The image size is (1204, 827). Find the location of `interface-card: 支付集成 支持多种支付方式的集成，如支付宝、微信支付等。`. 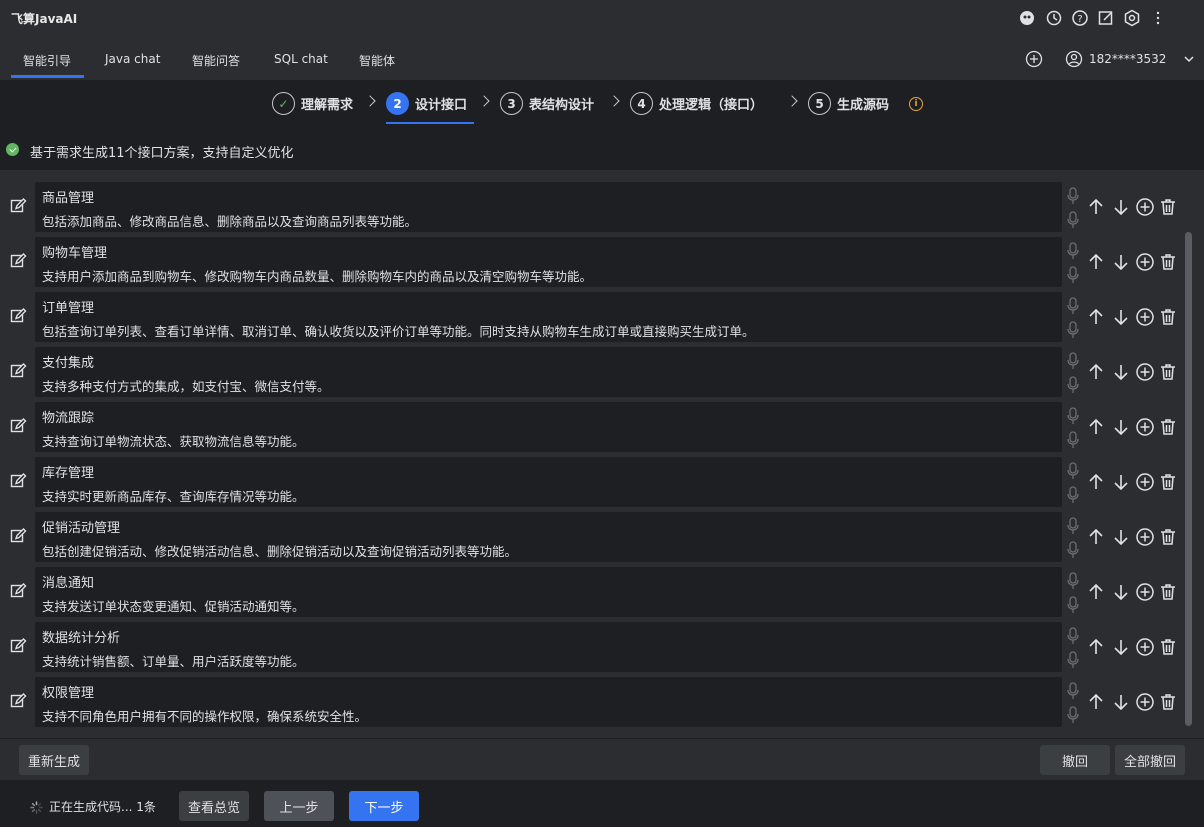

interface-card: 支付集成 支持多种支付方式的集成，如支付宝、微信支付等。 is located at coordinates (548, 372).